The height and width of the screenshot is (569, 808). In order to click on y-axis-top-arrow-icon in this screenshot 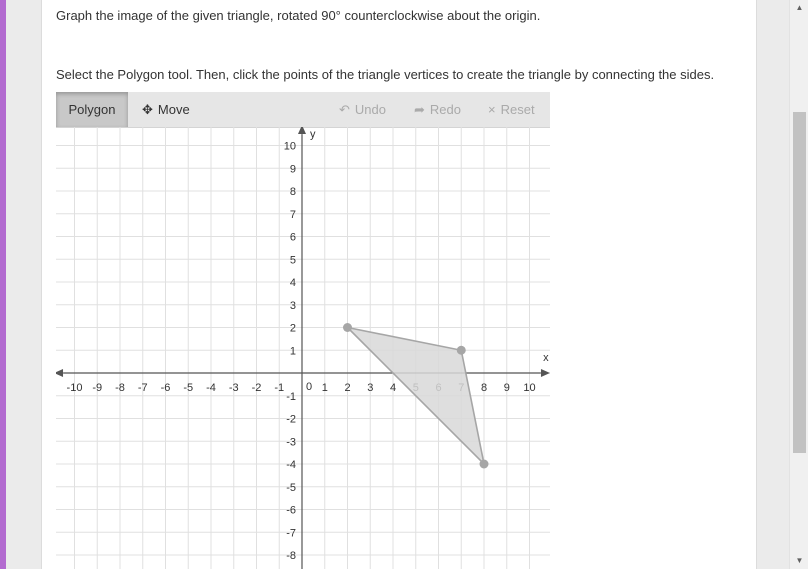, I will do `click(302, 131)`.